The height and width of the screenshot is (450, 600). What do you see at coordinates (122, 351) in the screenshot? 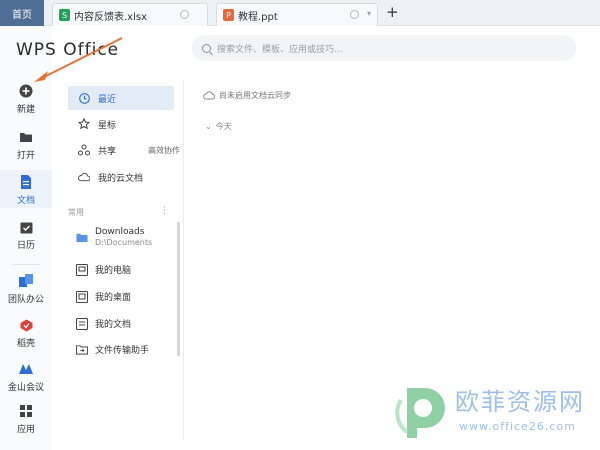
I see `fav-transfer-label: 文件传输助手` at bounding box center [122, 351].